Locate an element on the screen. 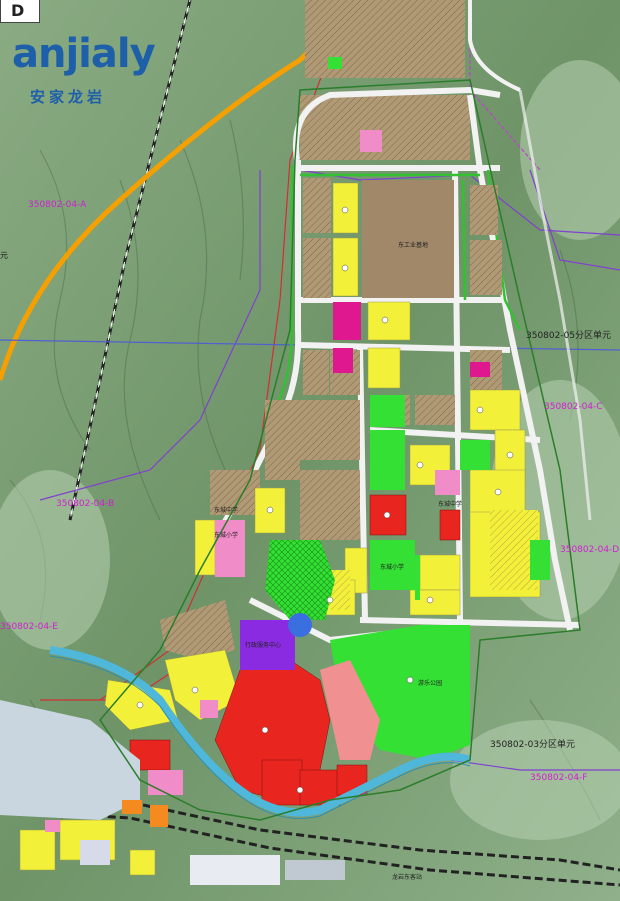 The width and height of the screenshot is (620, 901). unit-label-04-c: 350802-04-C is located at coordinates (573, 407).